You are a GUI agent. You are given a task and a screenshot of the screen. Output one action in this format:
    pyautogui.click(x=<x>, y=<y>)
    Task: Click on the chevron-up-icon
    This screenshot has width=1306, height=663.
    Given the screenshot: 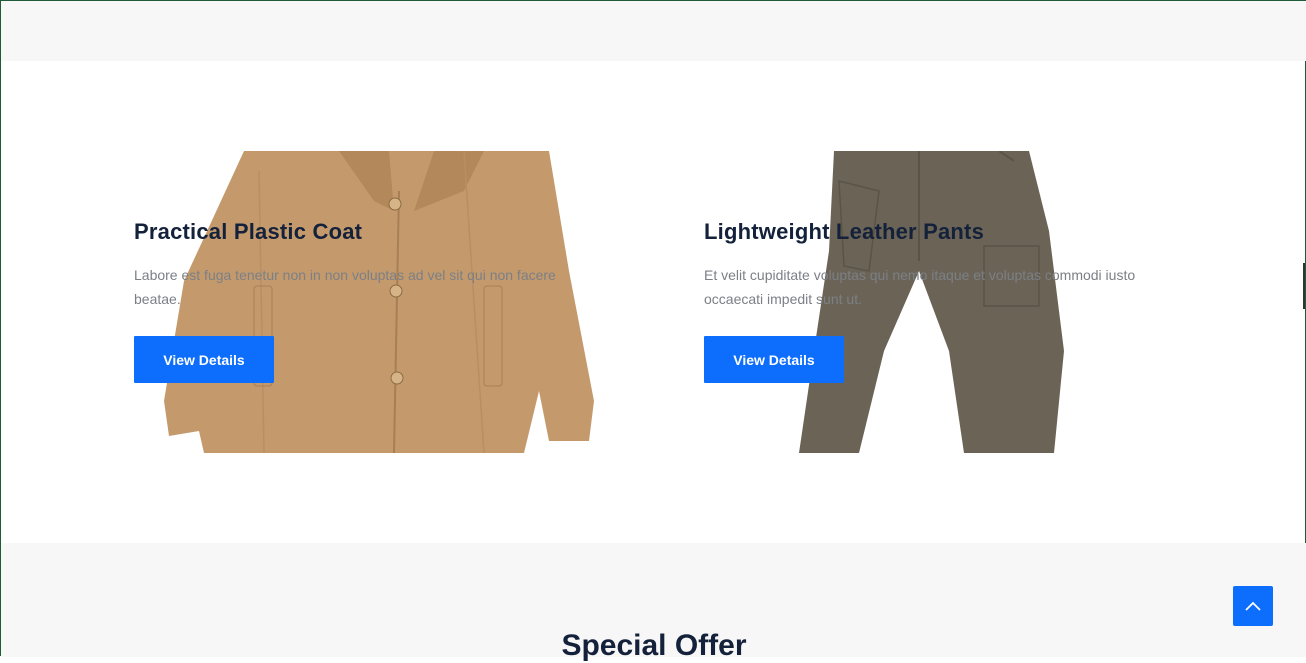 What is the action you would take?
    pyautogui.click(x=1253, y=606)
    